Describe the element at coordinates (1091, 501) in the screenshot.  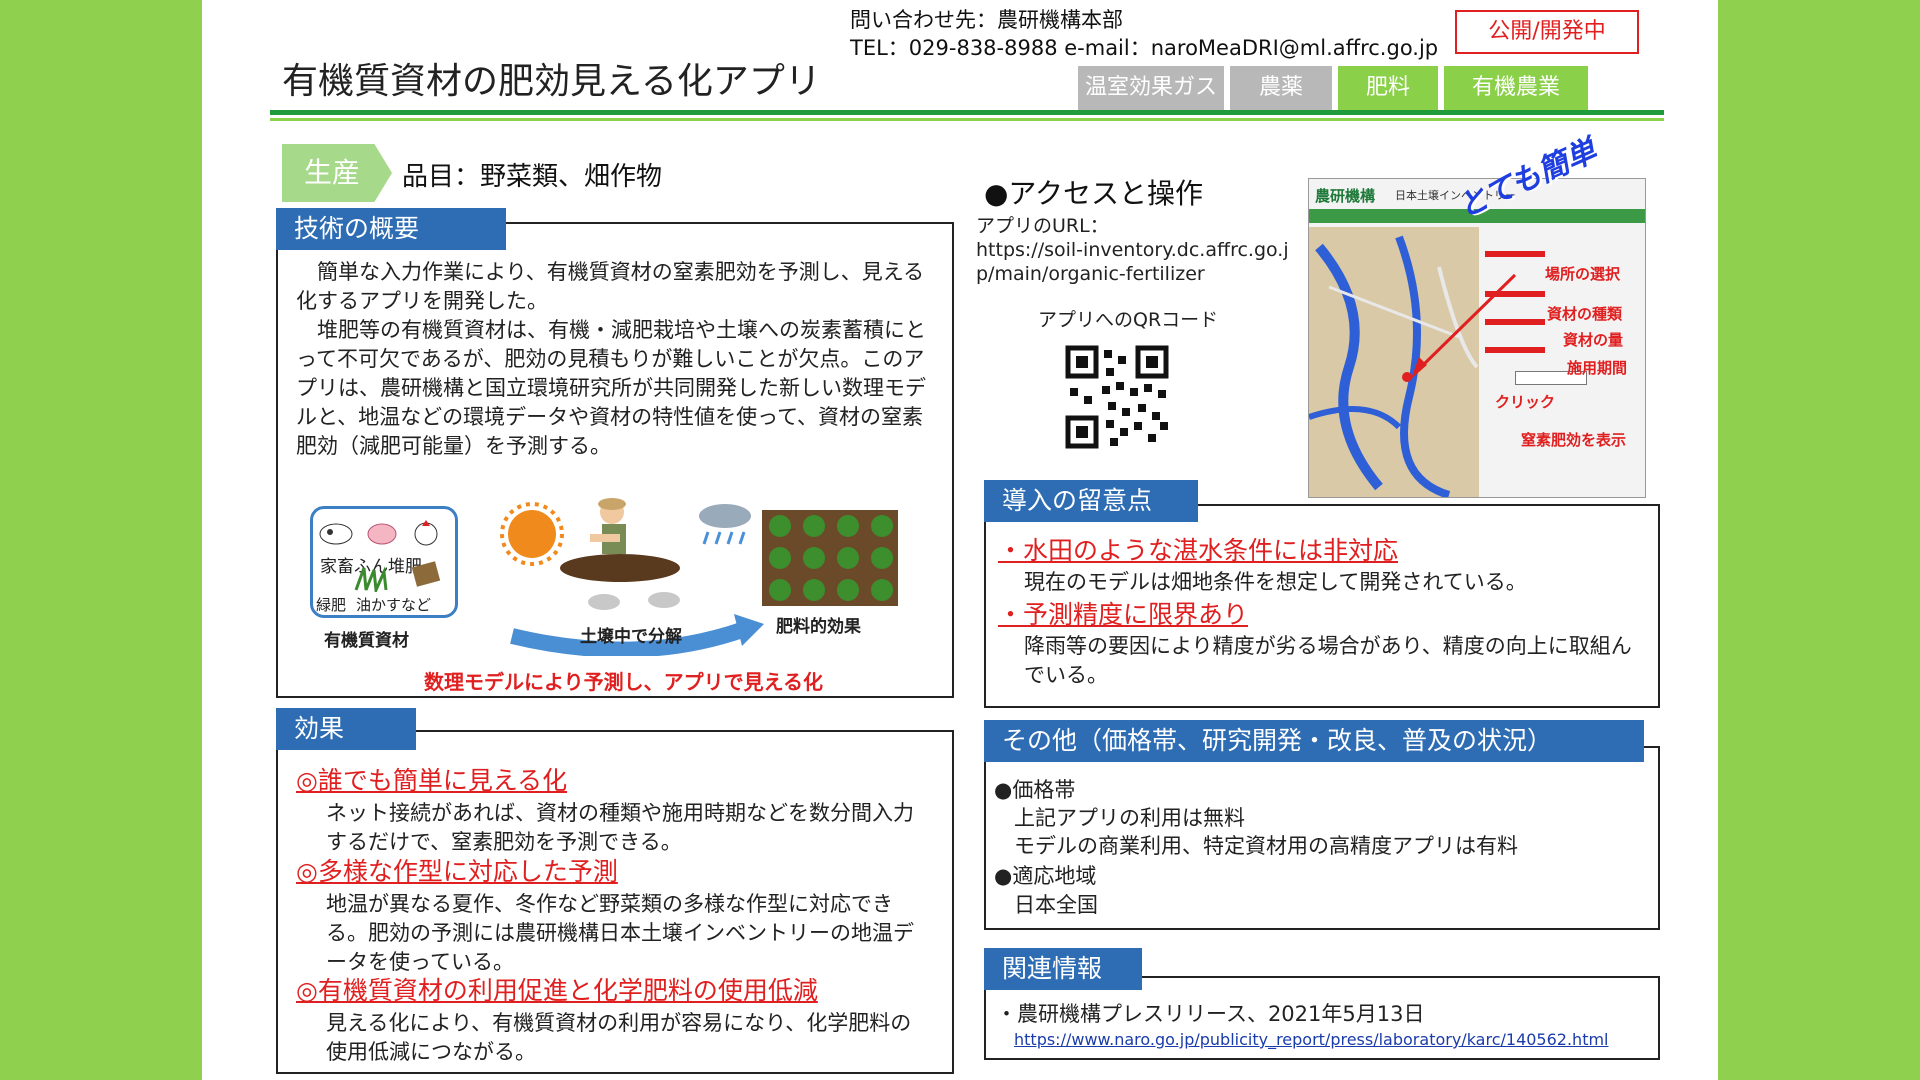
I see `notes-heading: 導入の留意点` at that location.